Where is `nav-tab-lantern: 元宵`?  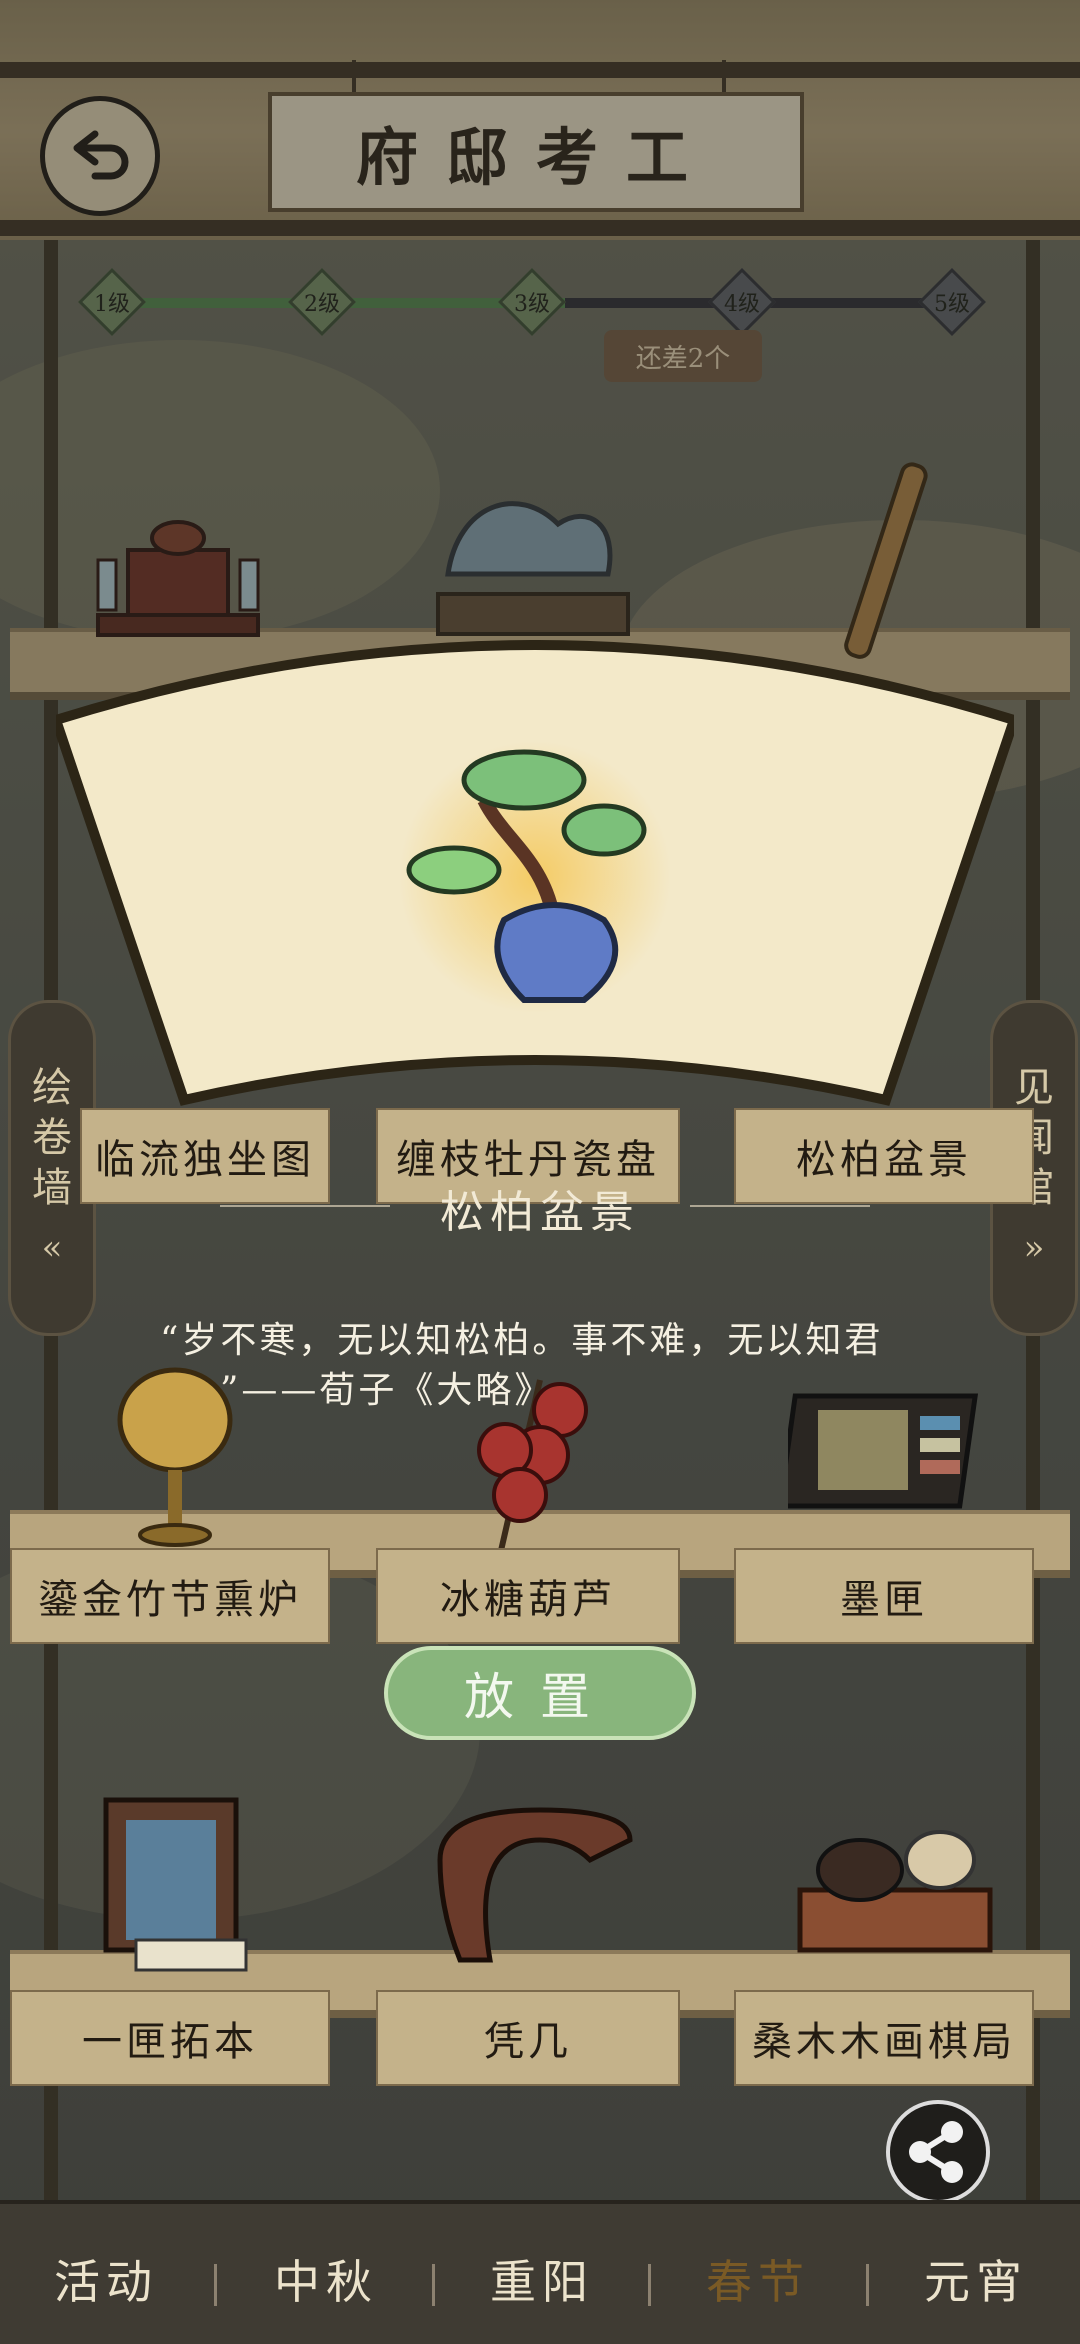
nav-tab-lantern: 元宵 is located at coordinates (976, 2279).